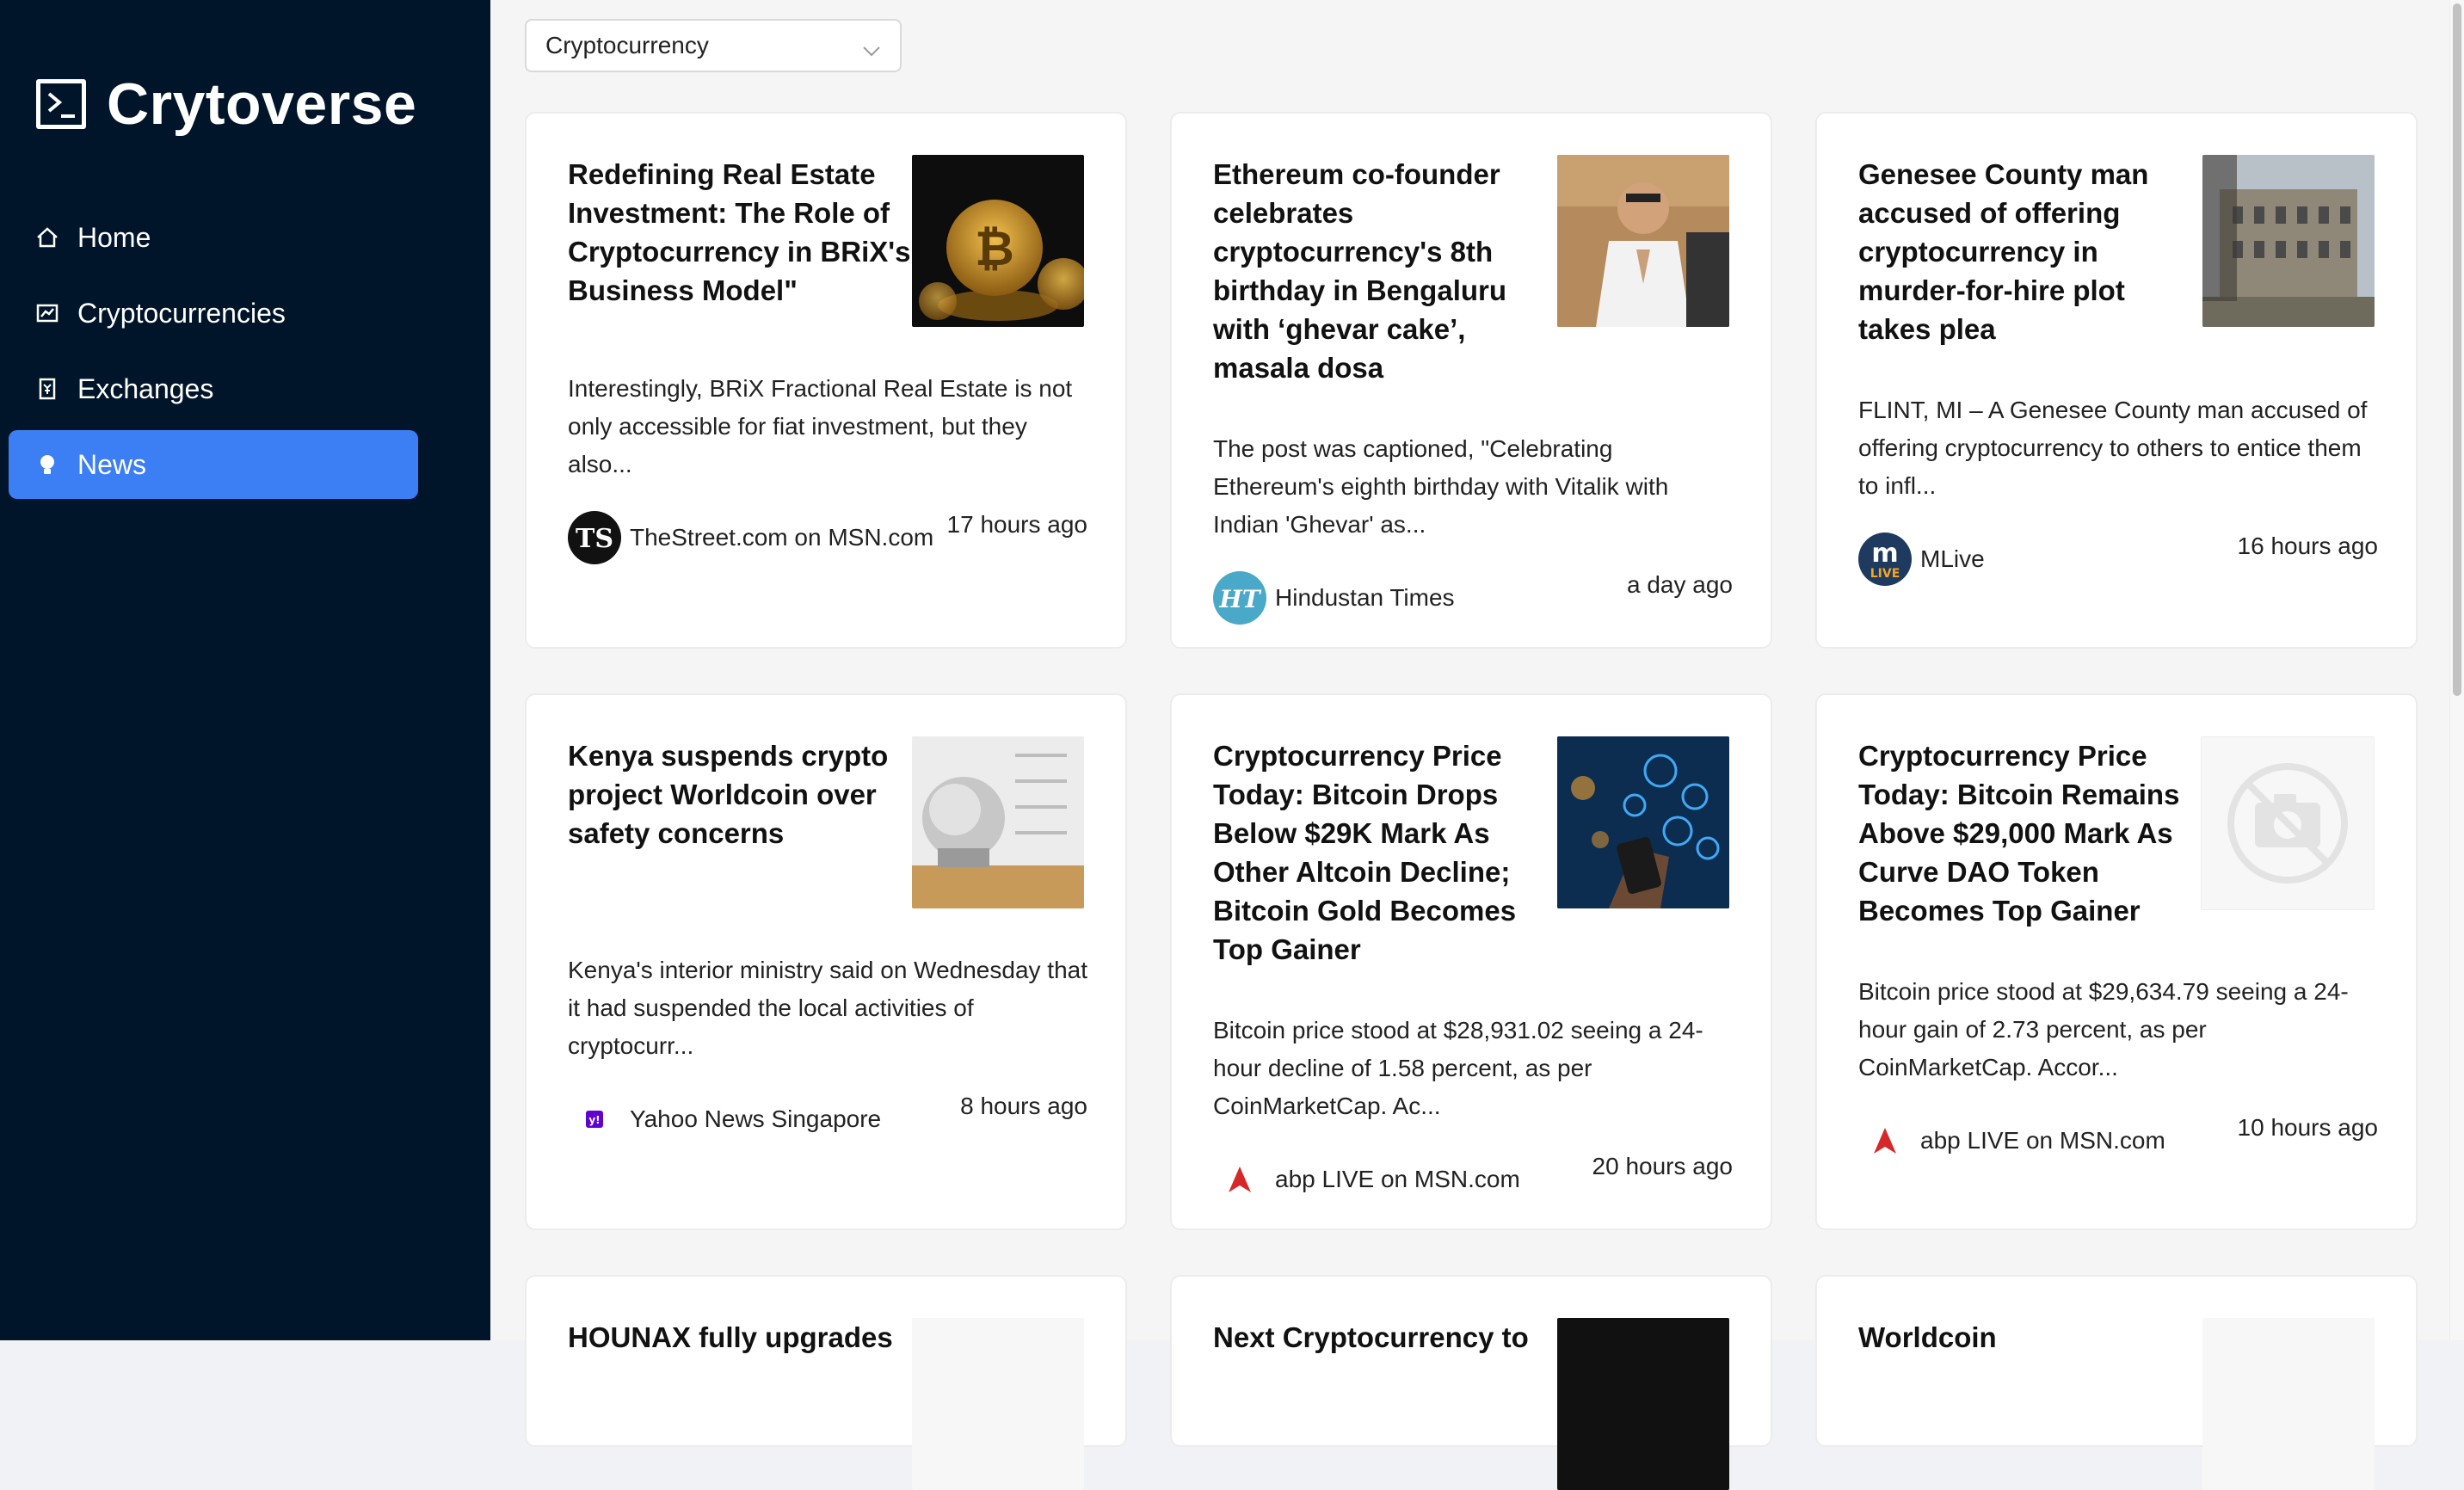  I want to click on bitcoin-coins-image: ₿, so click(998, 241).